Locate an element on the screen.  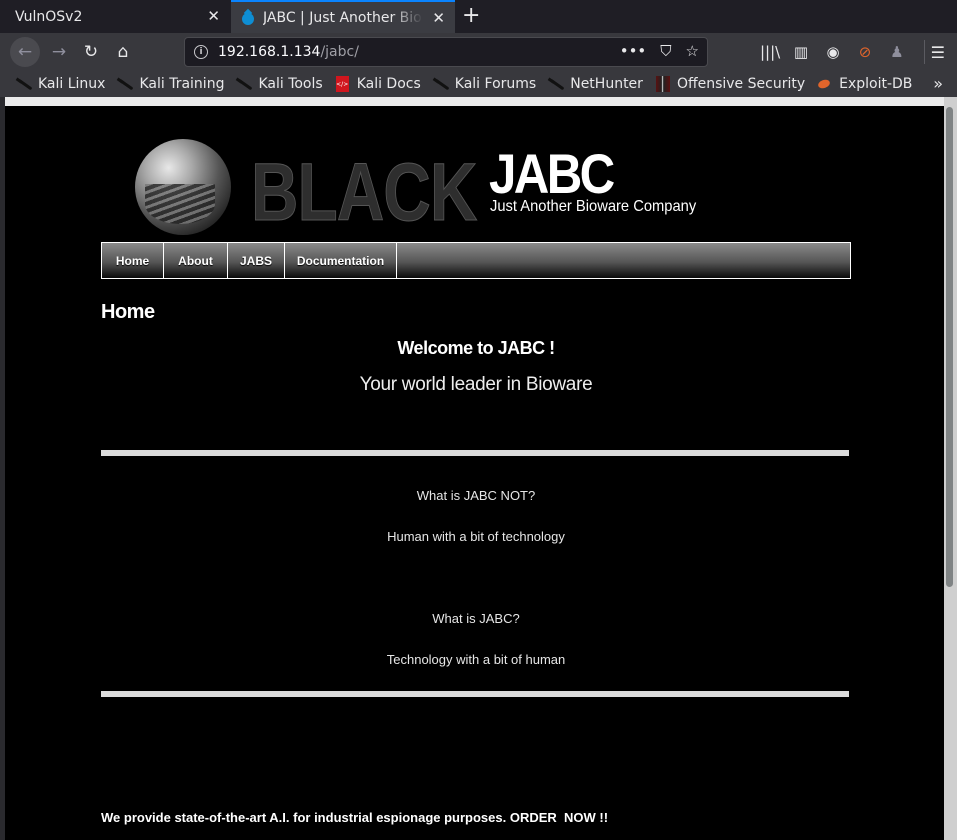
tab-label: VulnOSv2 is located at coordinates (49, 16).